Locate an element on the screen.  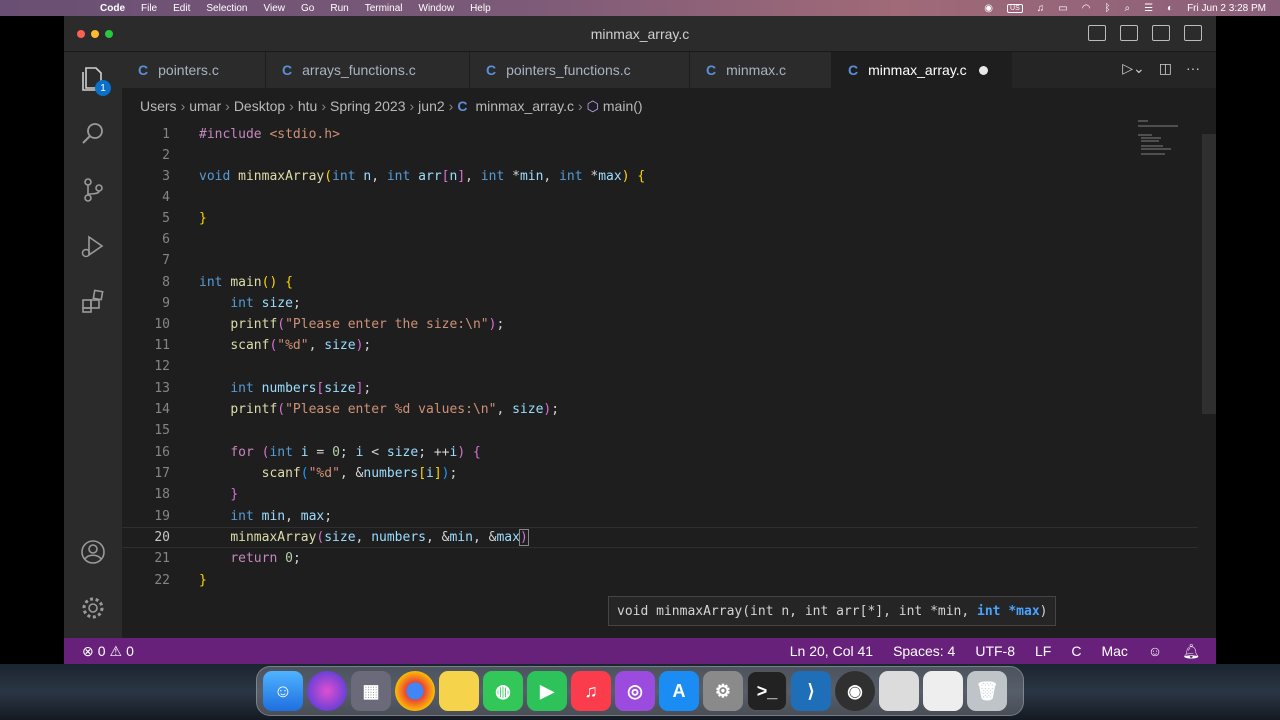
run-debug-icon is located at coordinates (93, 246).